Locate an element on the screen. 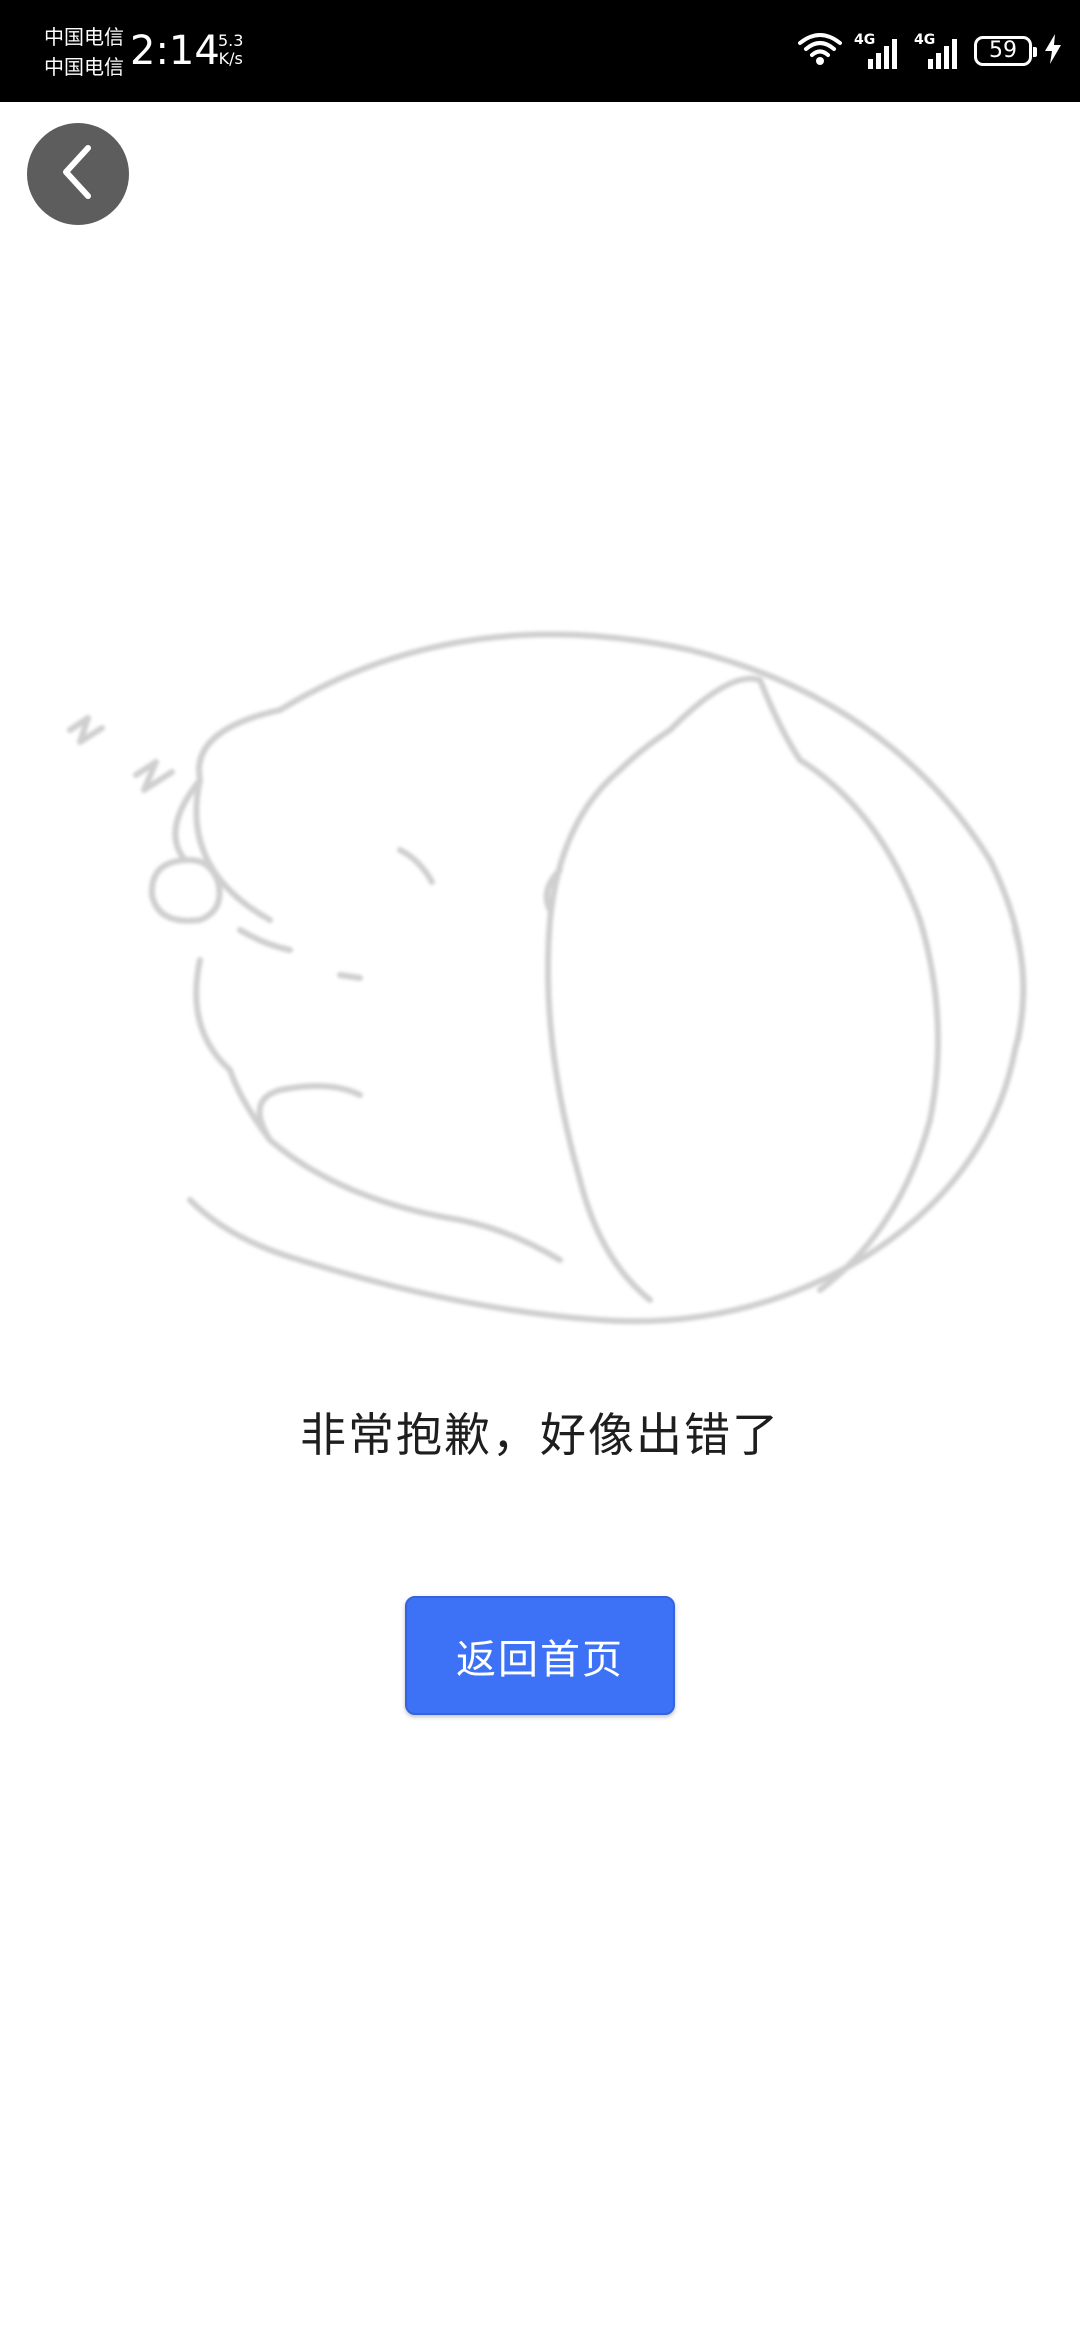 The image size is (1080, 2340). network-speed-unit: K/s is located at coordinates (230, 58).